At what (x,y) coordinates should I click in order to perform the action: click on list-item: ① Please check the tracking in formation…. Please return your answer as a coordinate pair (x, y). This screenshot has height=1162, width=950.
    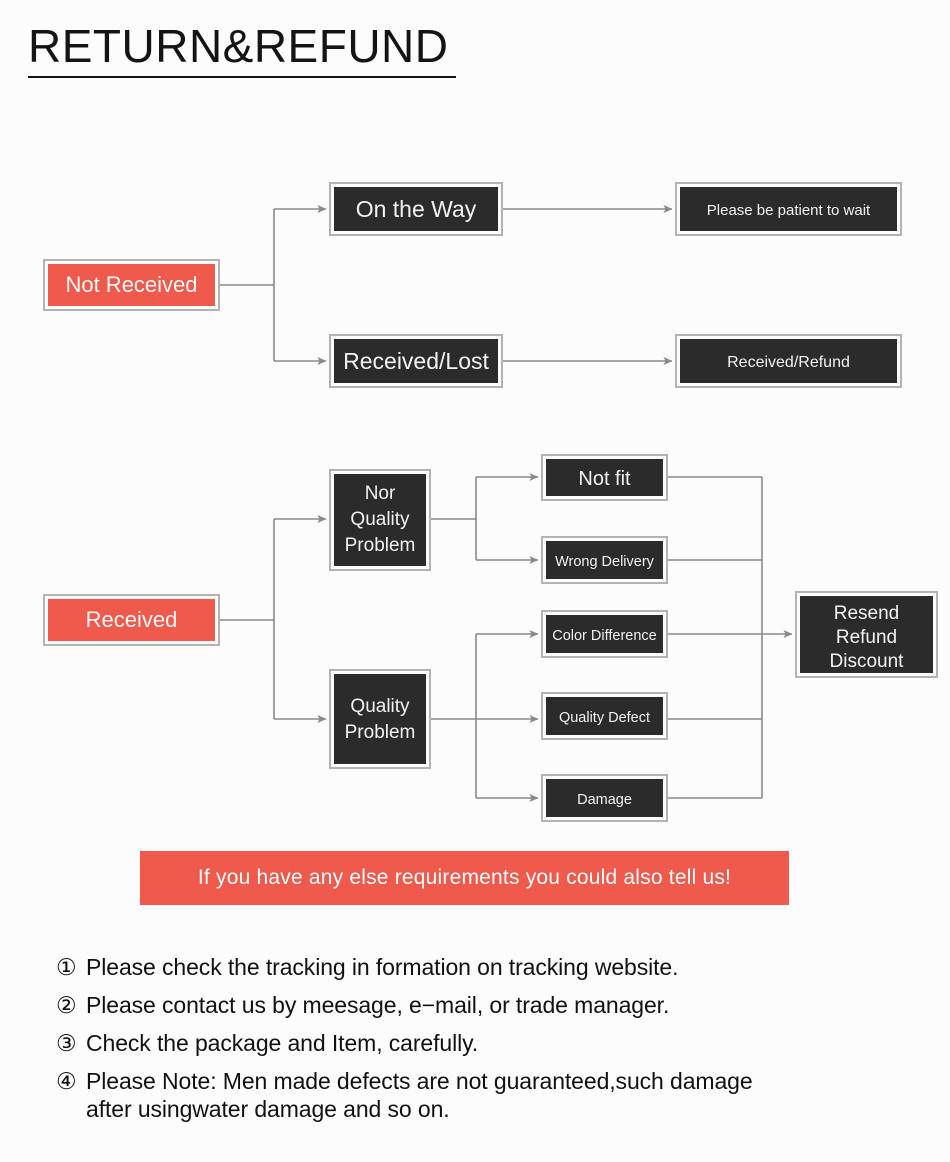
    Looking at the image, I should click on (496, 967).